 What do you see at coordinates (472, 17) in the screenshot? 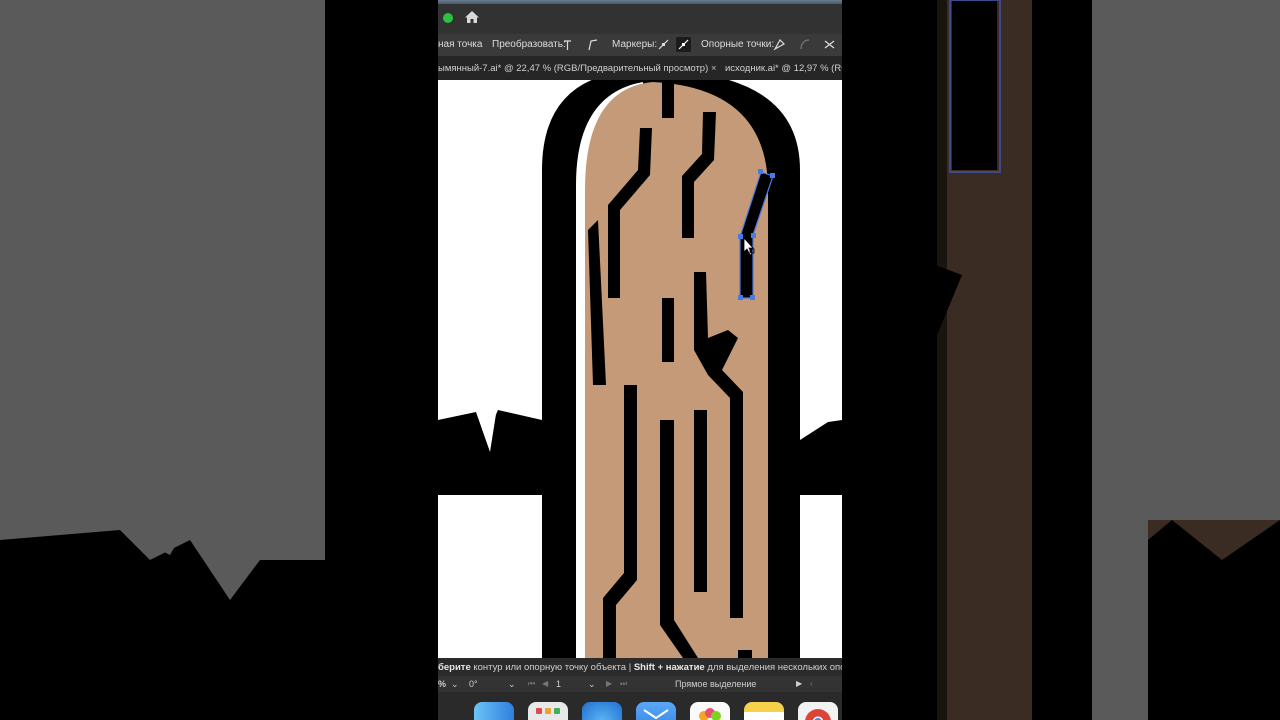
I see `home-icon` at bounding box center [472, 17].